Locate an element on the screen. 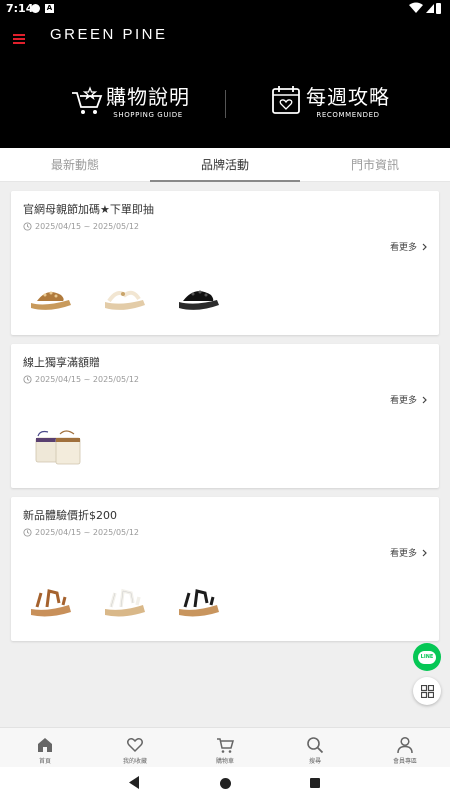 The image size is (450, 800). cart-icon is located at coordinates (225, 745).